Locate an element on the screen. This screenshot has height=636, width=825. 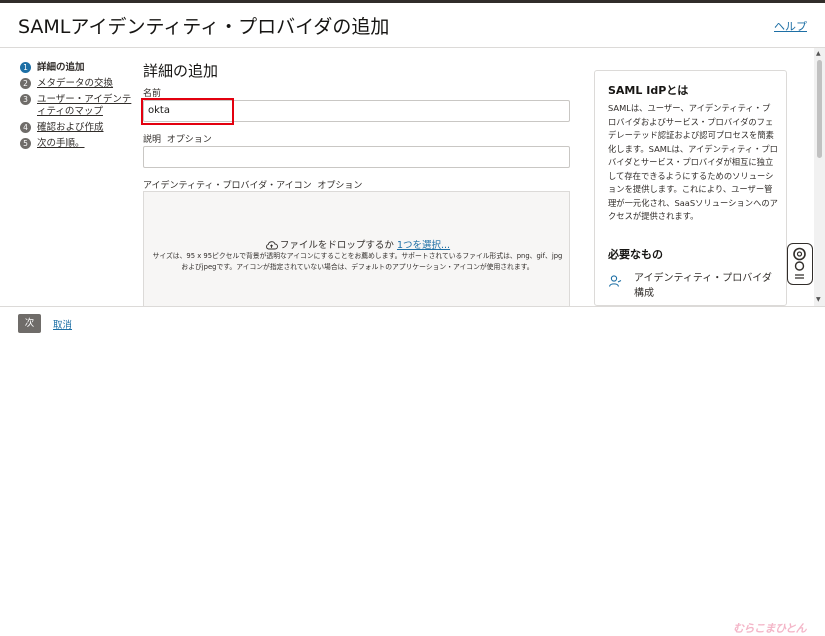
step-next-steps: 5 次の手順。 is located at coordinates (77, 144).